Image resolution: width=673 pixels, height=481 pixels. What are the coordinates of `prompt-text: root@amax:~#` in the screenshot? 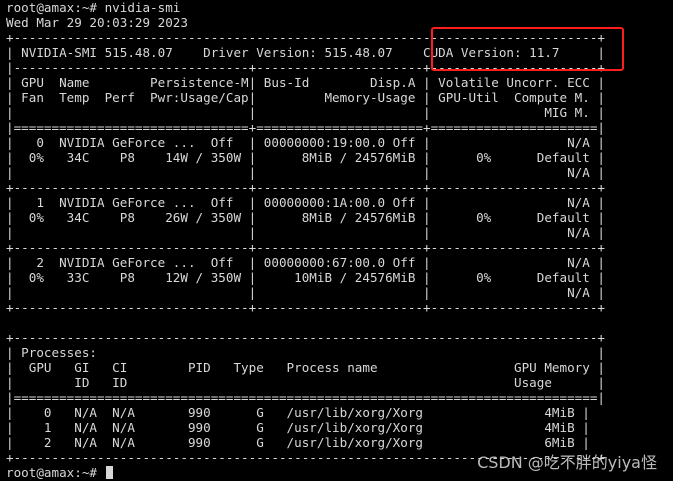 It's located at (55, 472).